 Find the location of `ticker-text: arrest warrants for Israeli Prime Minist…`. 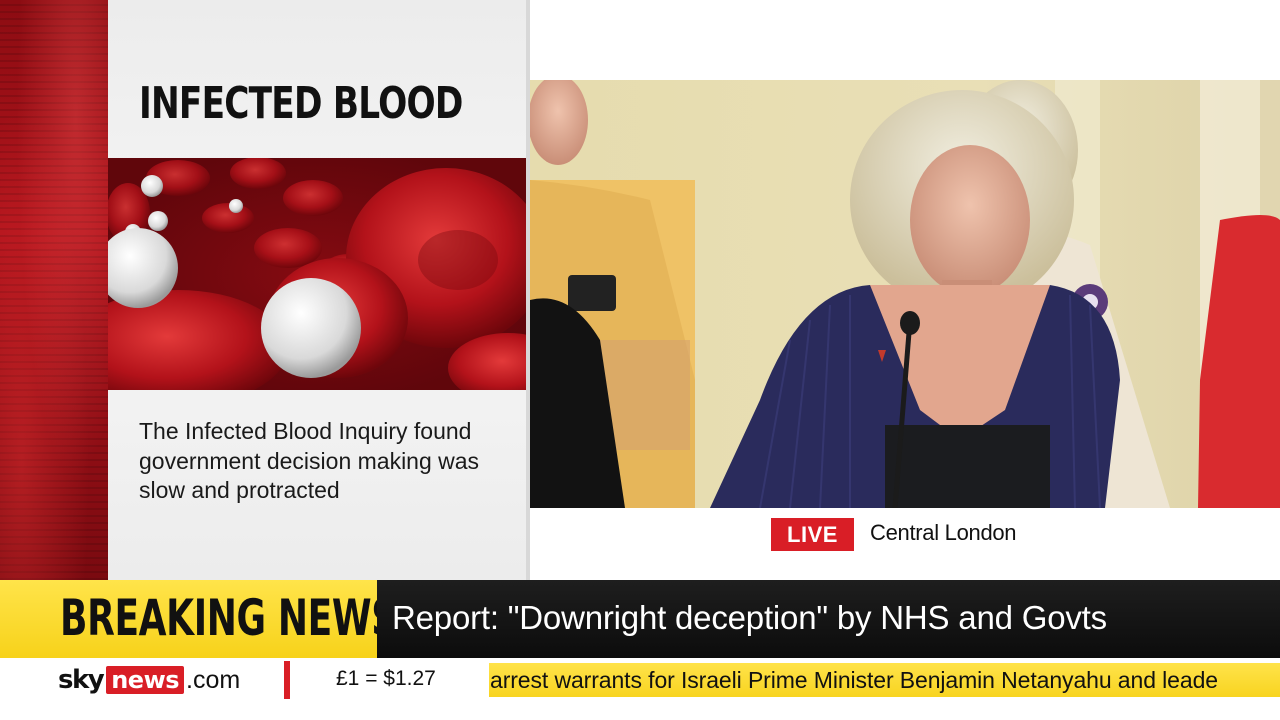

ticker-text: arrest warrants for Israeli Prime Minist… is located at coordinates (854, 680).